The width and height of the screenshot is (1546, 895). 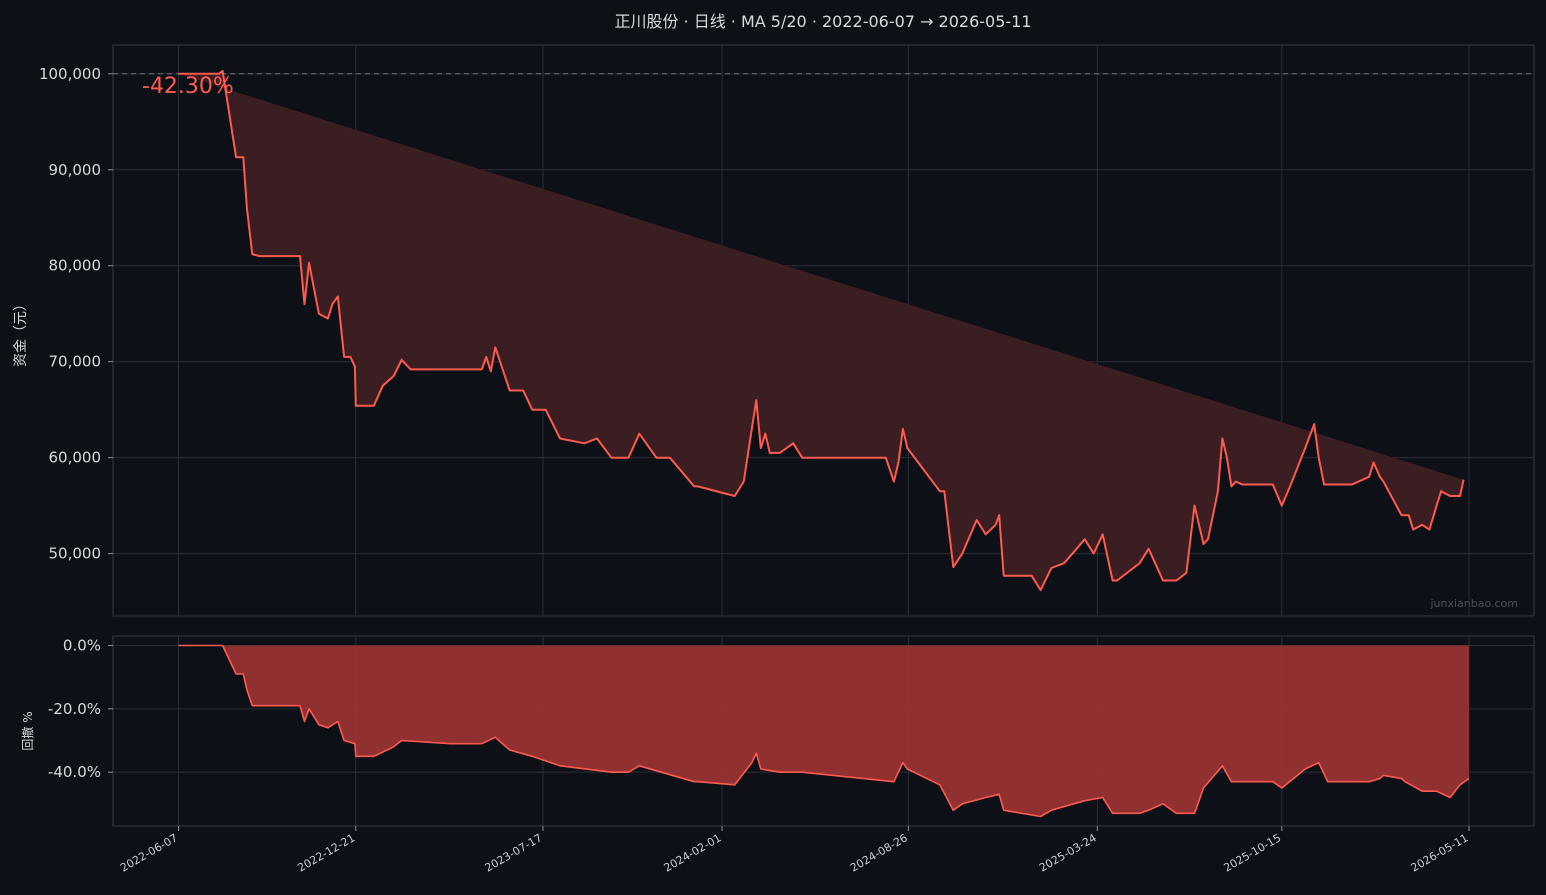 What do you see at coordinates (27, 730) in the screenshot?
I see `drawdown-y-axis-label: 回撤 %` at bounding box center [27, 730].